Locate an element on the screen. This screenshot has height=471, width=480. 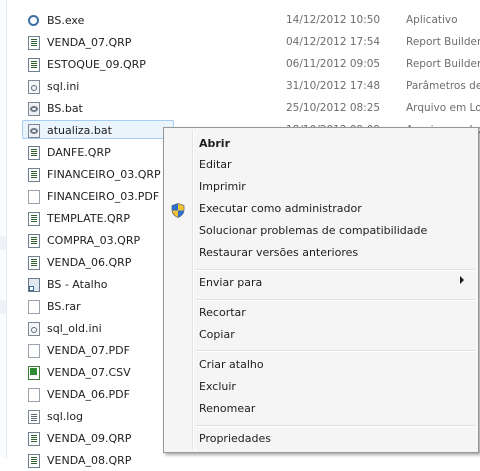
file-name-cell: VENDA_08.QRP is located at coordinates (98, 459).